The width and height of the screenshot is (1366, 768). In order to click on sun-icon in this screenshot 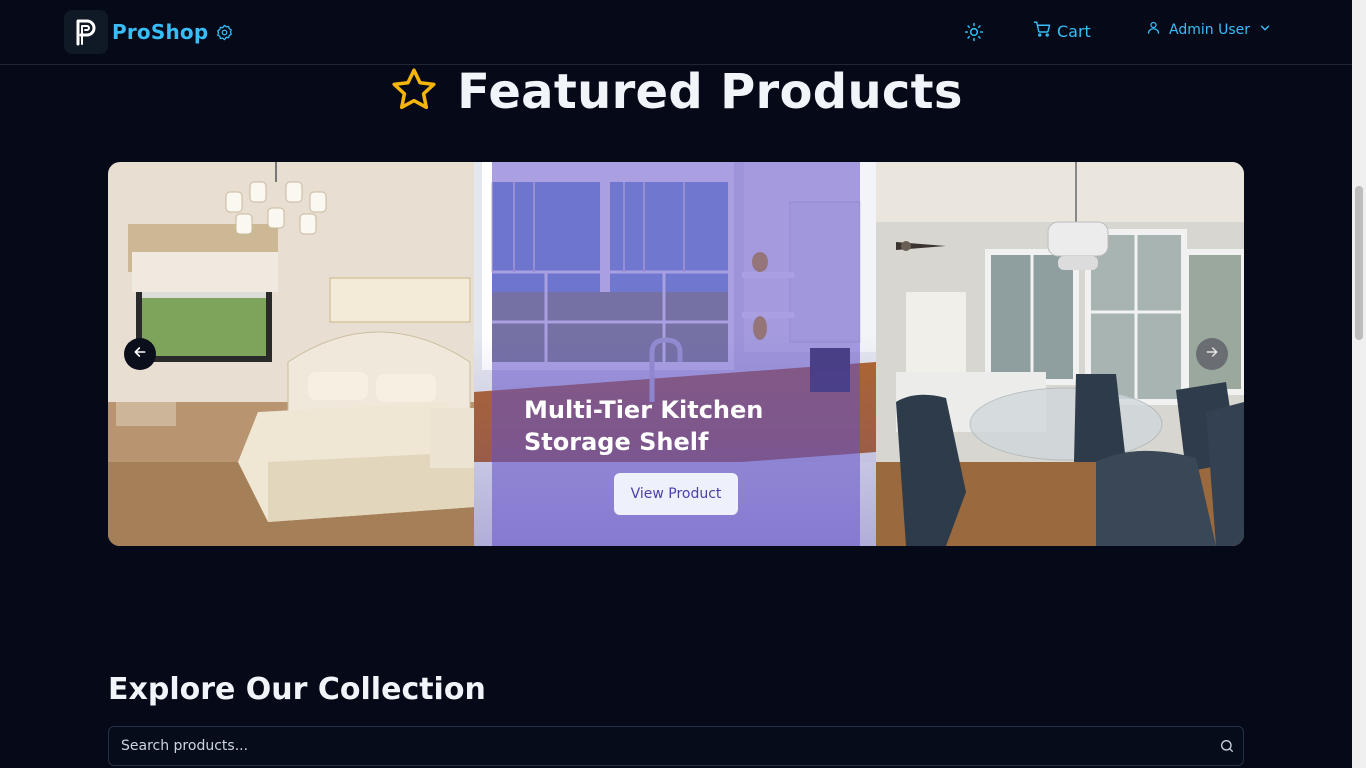, I will do `click(974, 32)`.